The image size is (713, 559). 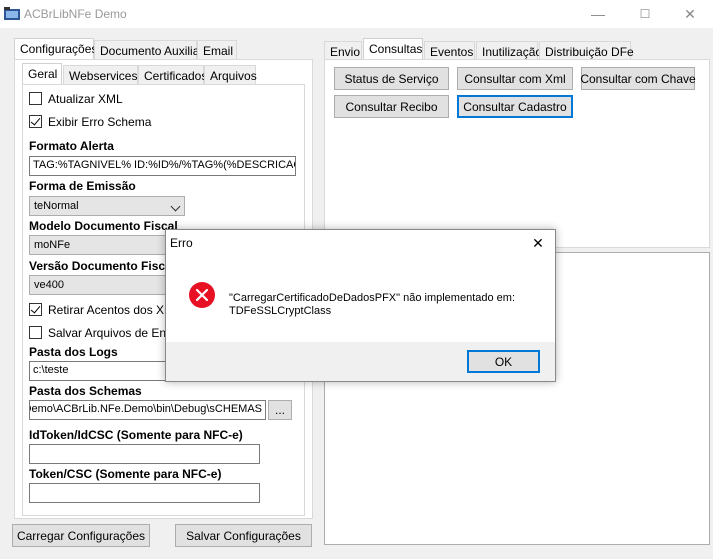 I want to click on window-title: ACBrLibNFe Demo, so click(x=75, y=14).